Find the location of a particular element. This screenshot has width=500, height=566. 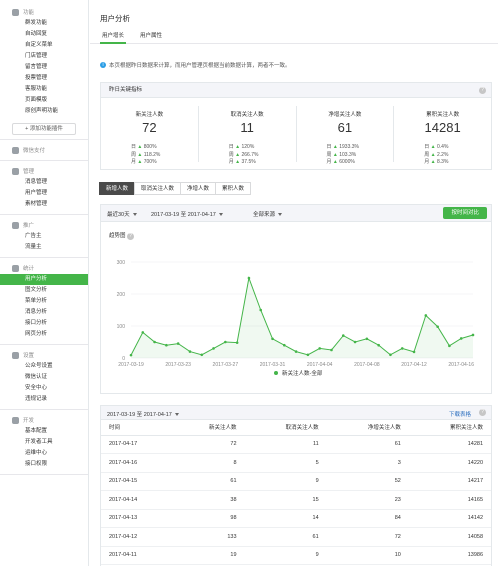

legend-marker is located at coordinates (276, 373).